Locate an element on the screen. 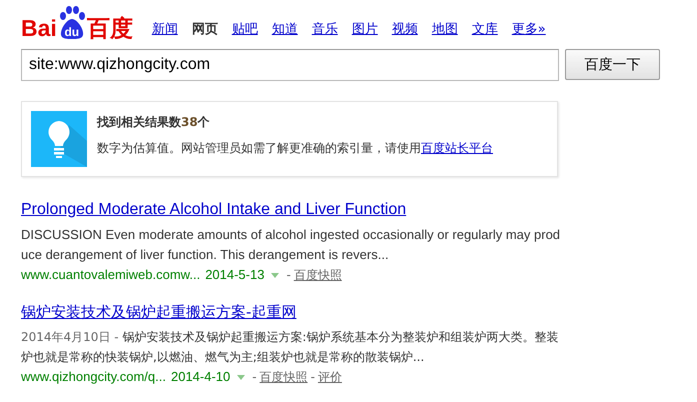  lightbulb-icon is located at coordinates (59, 139).